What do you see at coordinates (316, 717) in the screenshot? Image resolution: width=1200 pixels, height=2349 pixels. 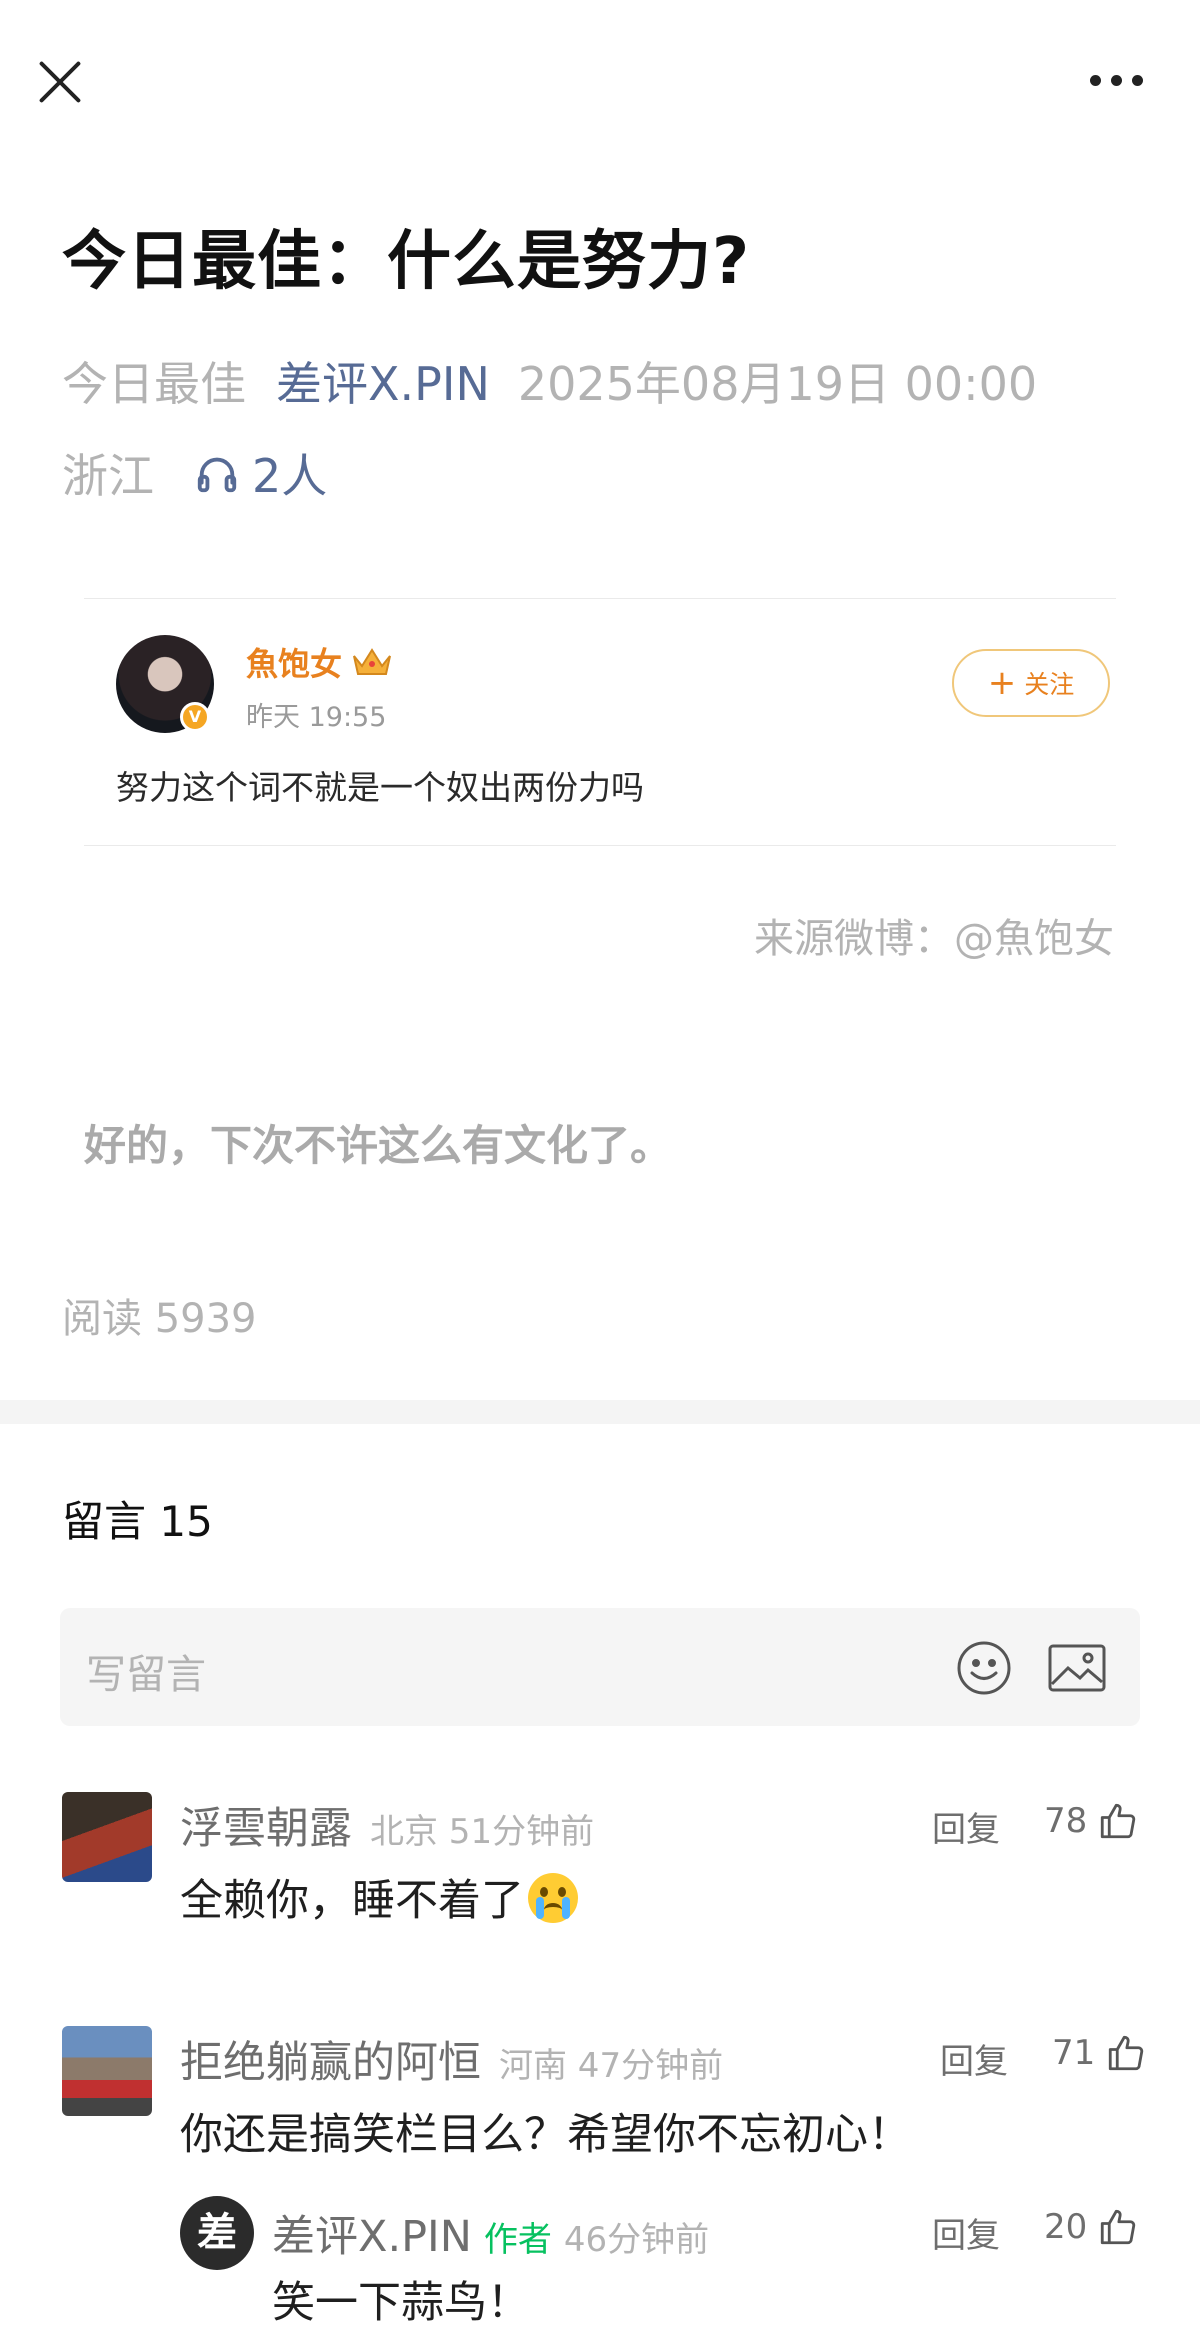 I see `weibo-time: 昨天 19:55` at bounding box center [316, 717].